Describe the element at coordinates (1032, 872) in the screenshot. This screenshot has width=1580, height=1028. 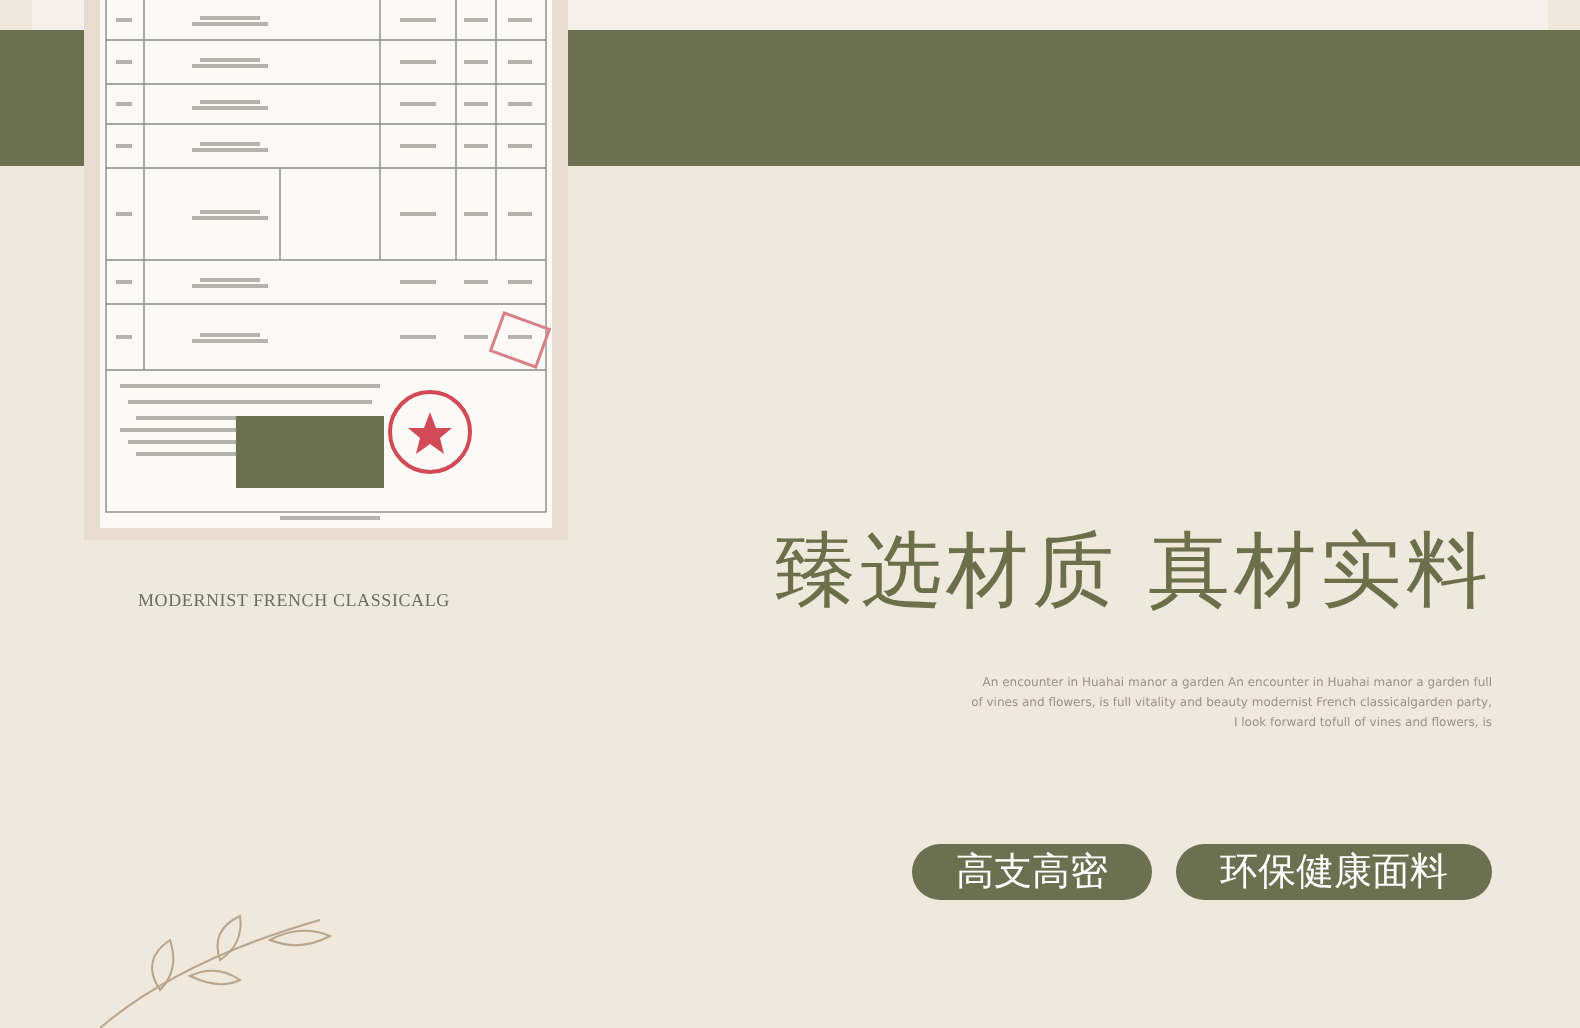
I see `feature-tag: 高支高密` at that location.